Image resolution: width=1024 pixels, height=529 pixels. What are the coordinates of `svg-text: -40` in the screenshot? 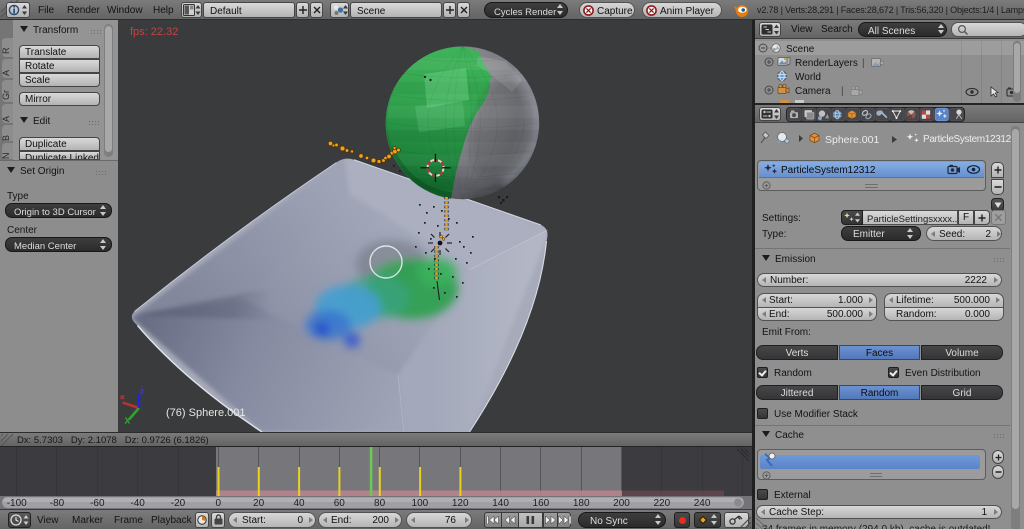 It's located at (137, 503).